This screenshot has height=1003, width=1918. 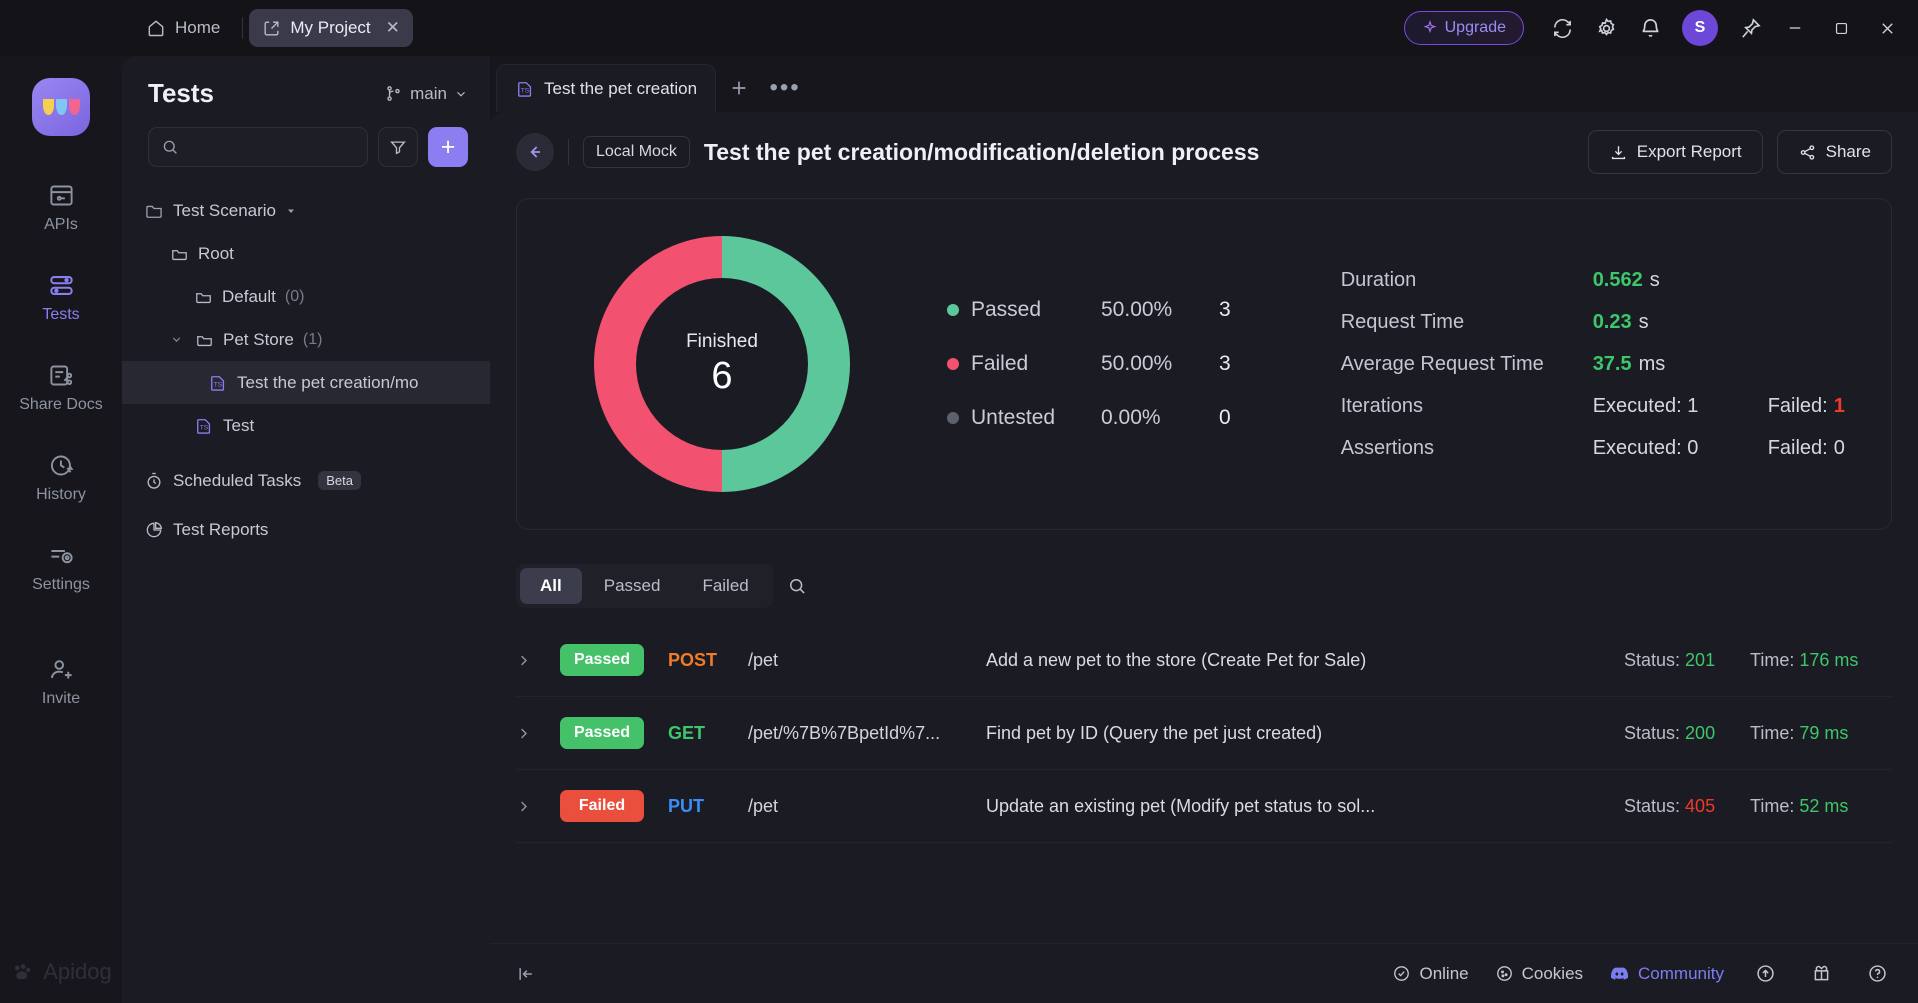 I want to click on page-title: Tests, so click(x=181, y=93).